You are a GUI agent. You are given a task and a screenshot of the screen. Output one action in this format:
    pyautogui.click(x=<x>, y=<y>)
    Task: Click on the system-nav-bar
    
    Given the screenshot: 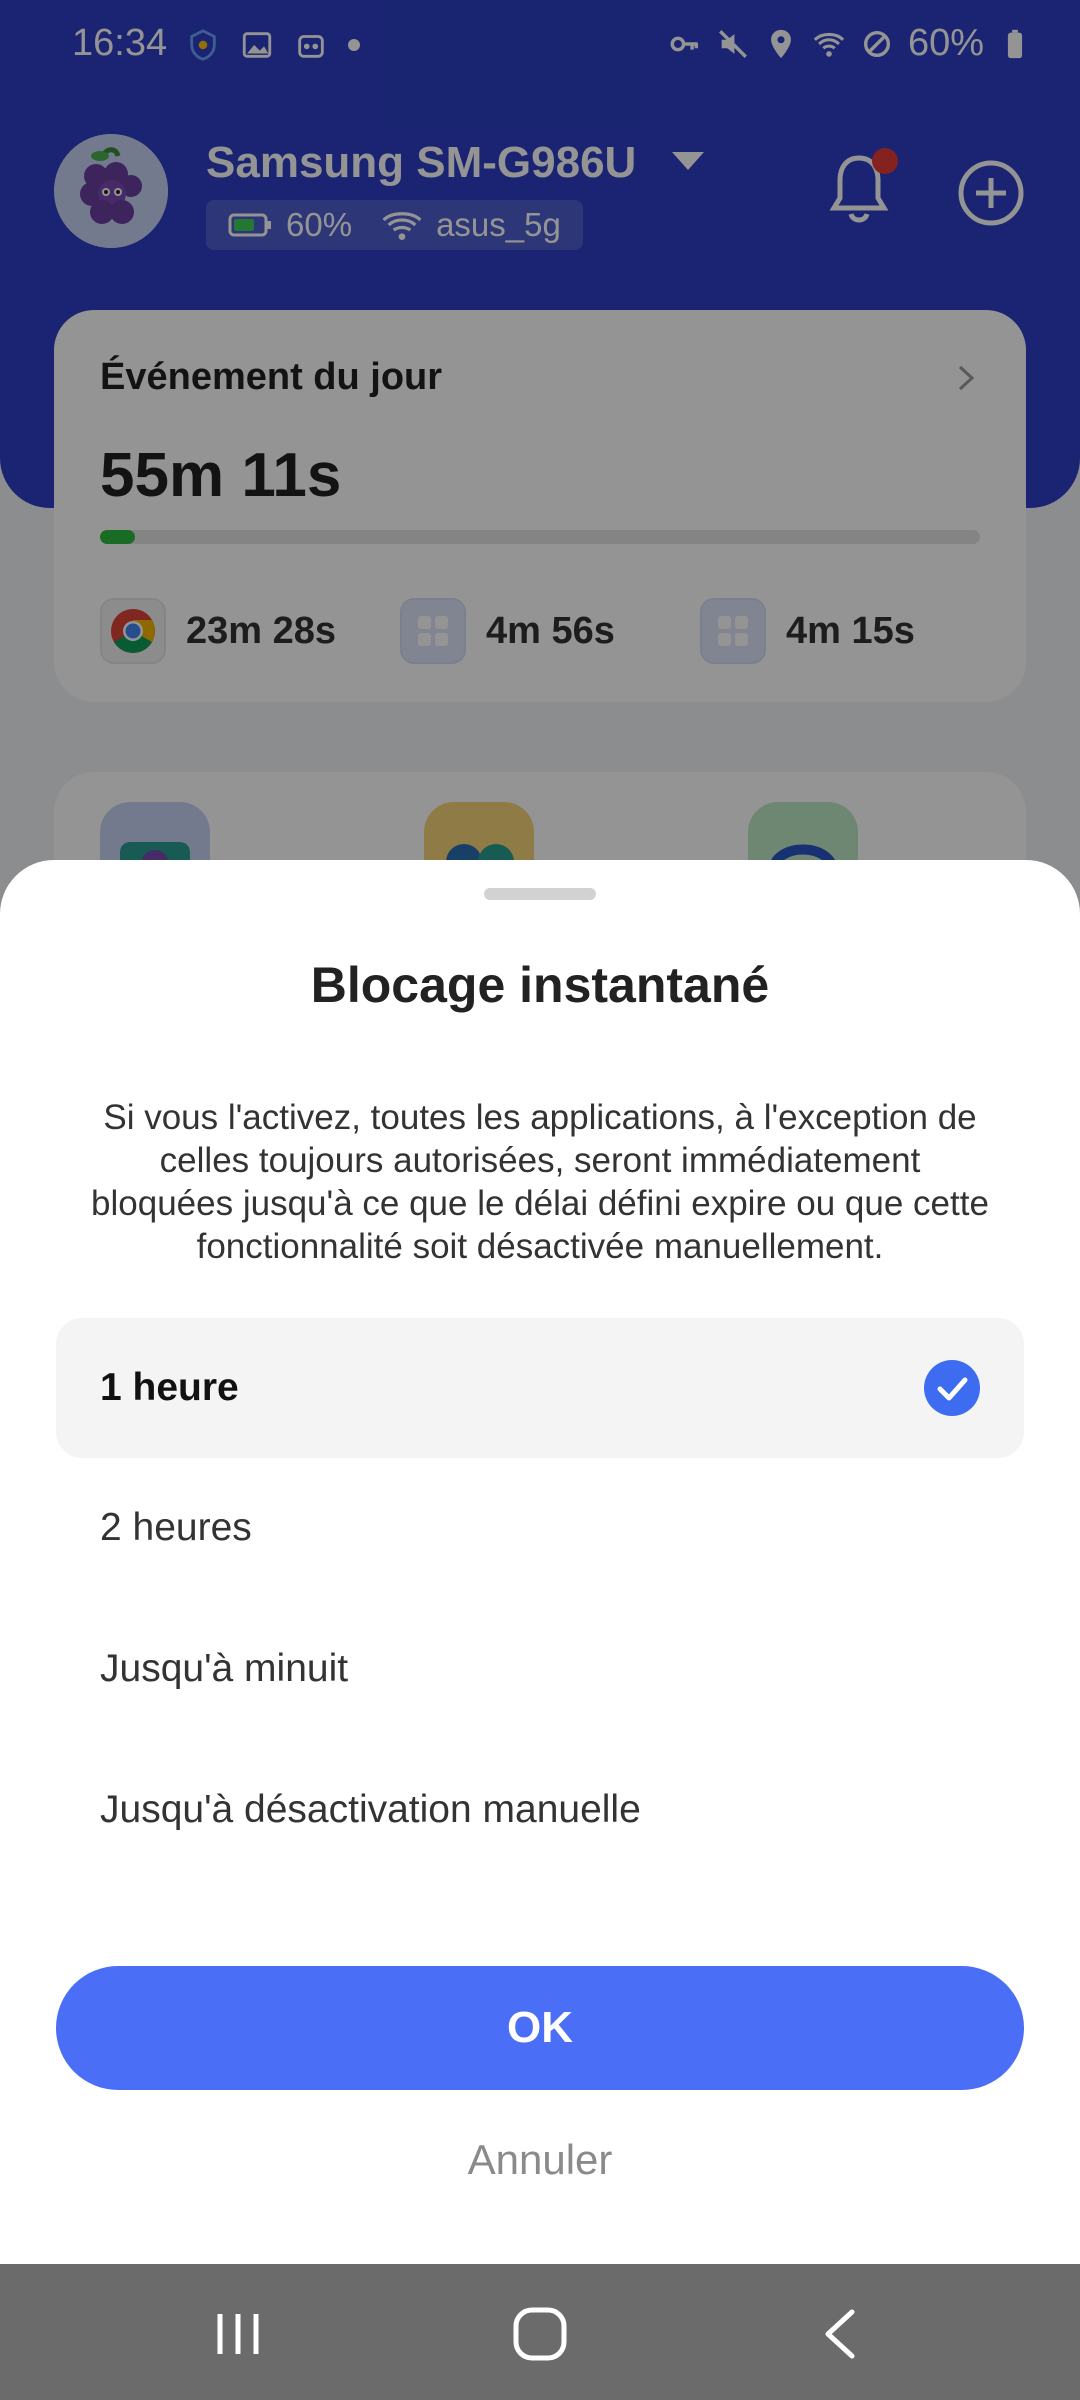 What is the action you would take?
    pyautogui.click(x=540, y=2332)
    